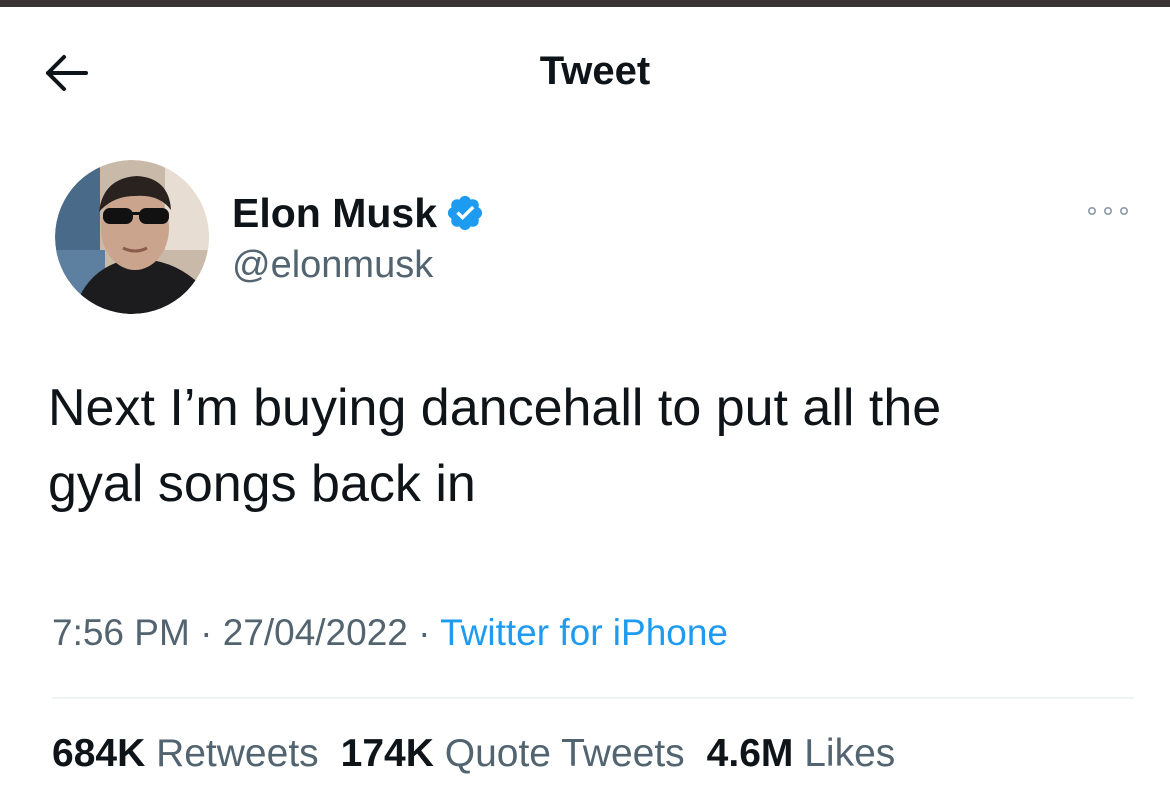  I want to click on retweets-label: Retweets, so click(237, 753).